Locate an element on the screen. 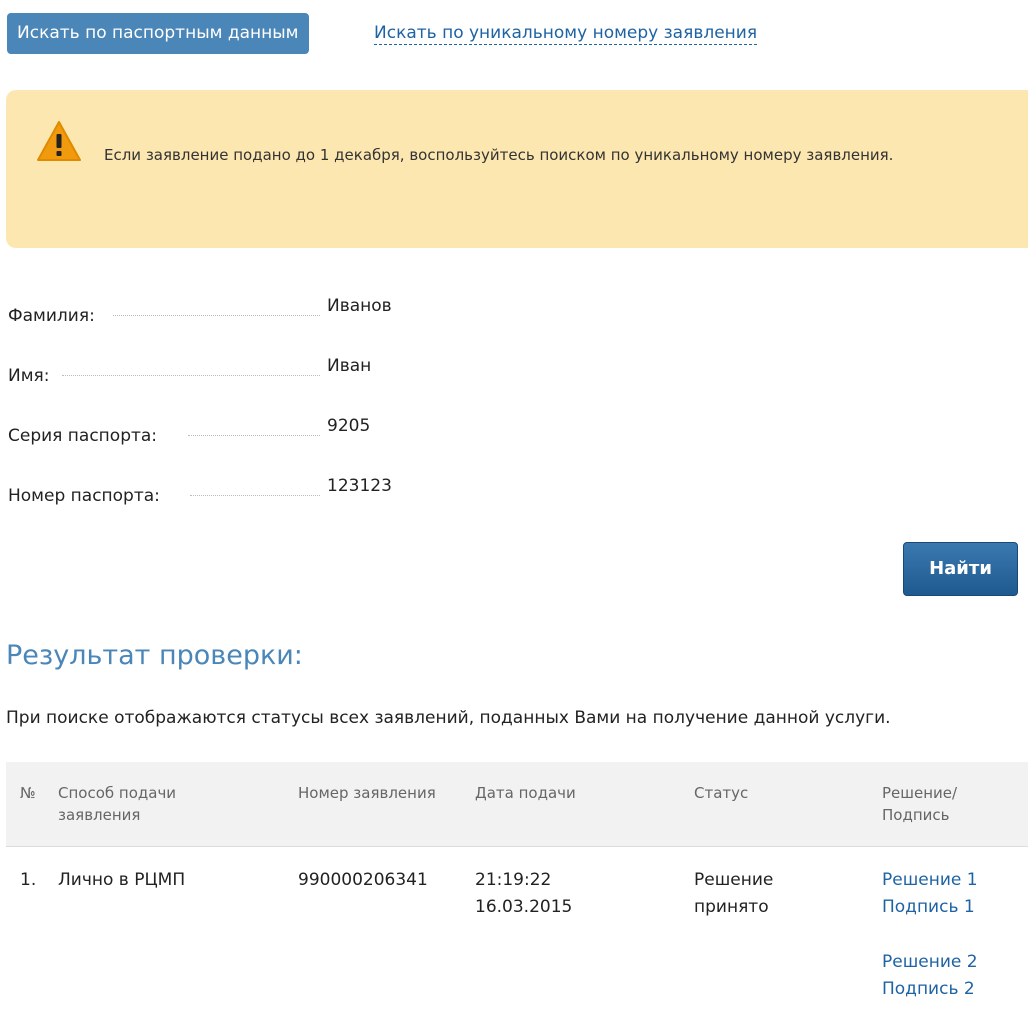  results-title: Результат проверки: is located at coordinates (154, 655).